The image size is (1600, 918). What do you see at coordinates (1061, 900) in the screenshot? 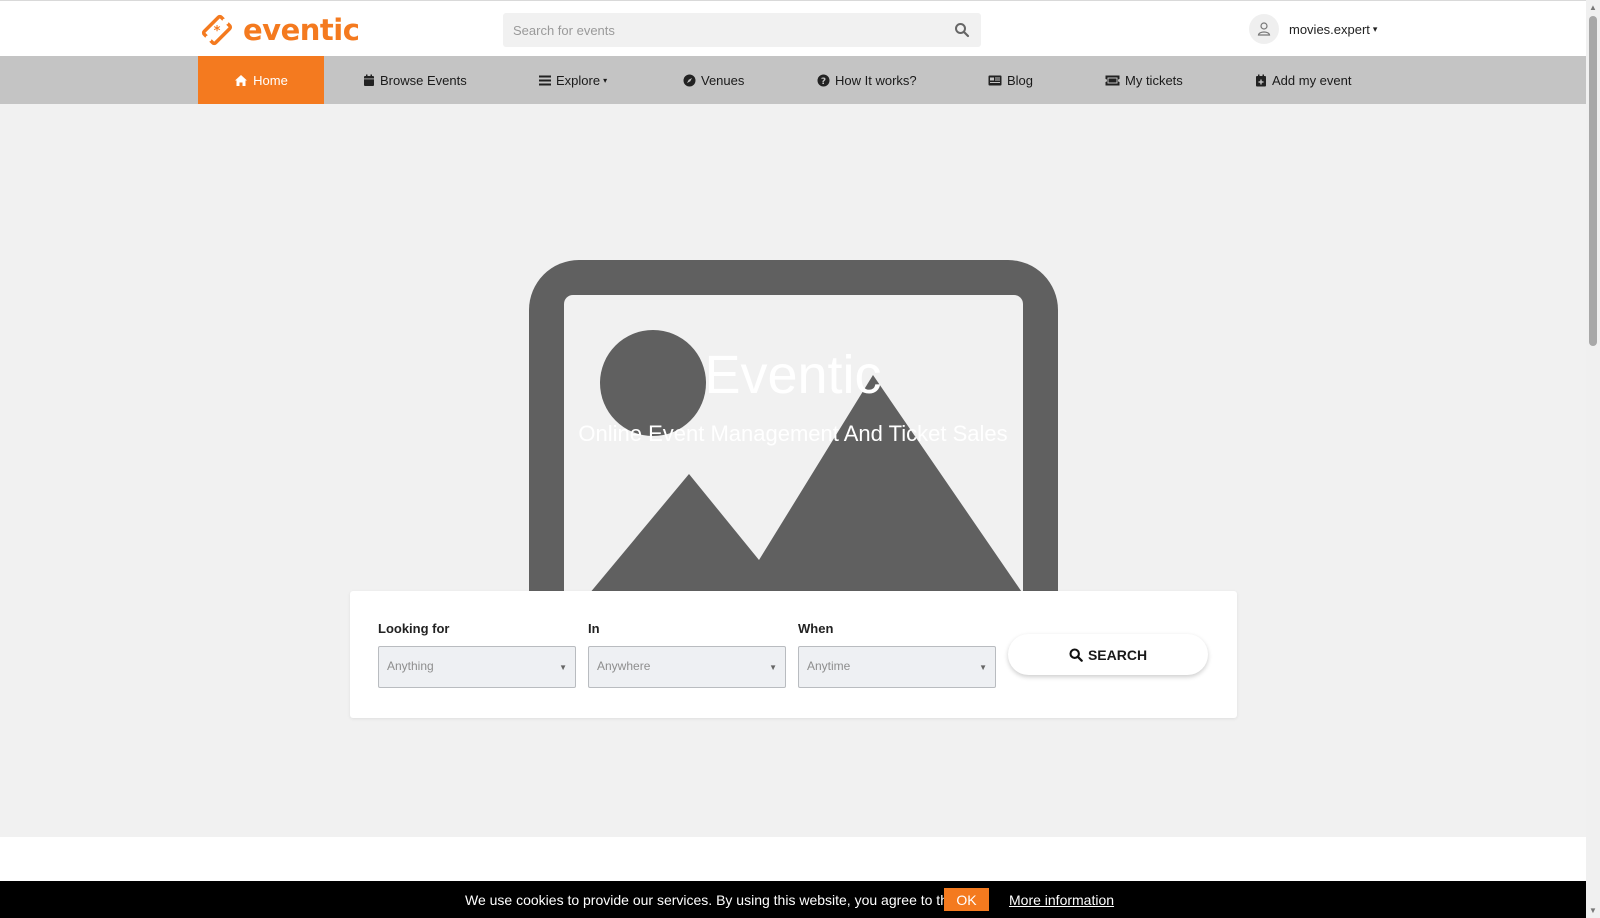
I see `more-information-link: More information` at bounding box center [1061, 900].